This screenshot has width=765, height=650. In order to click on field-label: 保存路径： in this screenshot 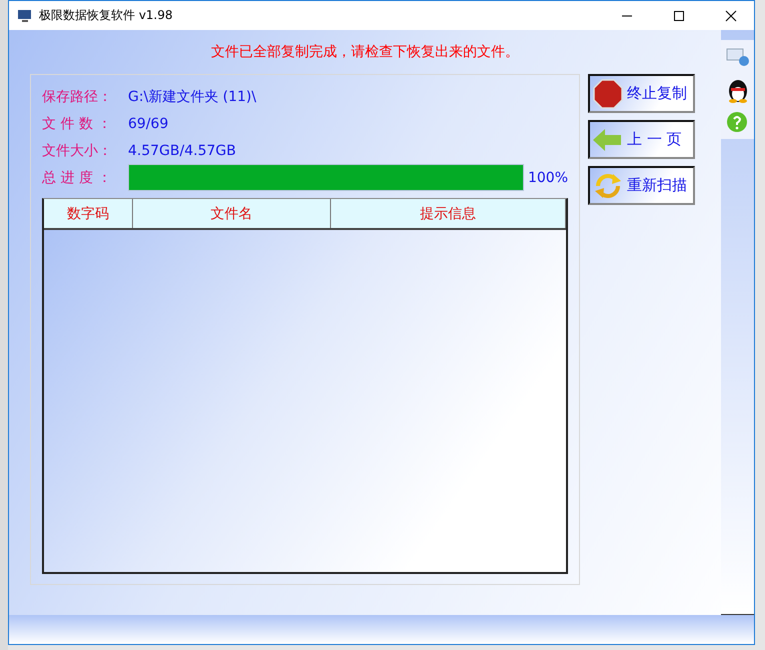, I will do `click(77, 97)`.